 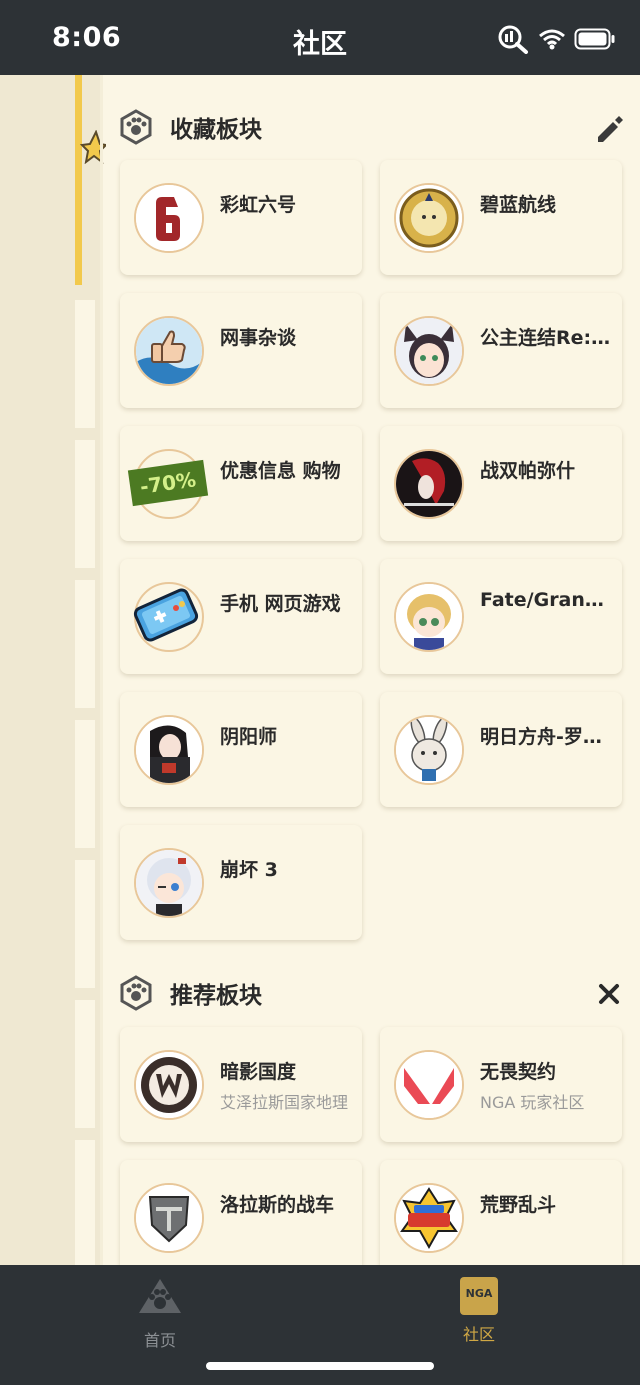 I want to click on board-card-mobile-games: 手机 网页游戏, so click(x=241, y=616).